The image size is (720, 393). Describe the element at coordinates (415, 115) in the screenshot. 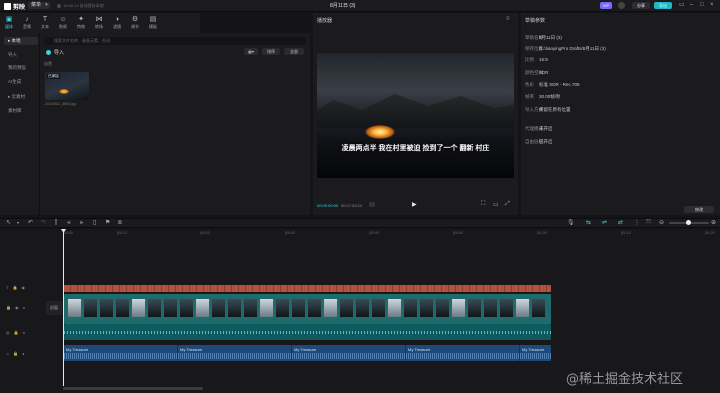

I see `video-preview: 凌晨两点半 我在村里被迫 捡到了一个 翻新 村庄` at that location.